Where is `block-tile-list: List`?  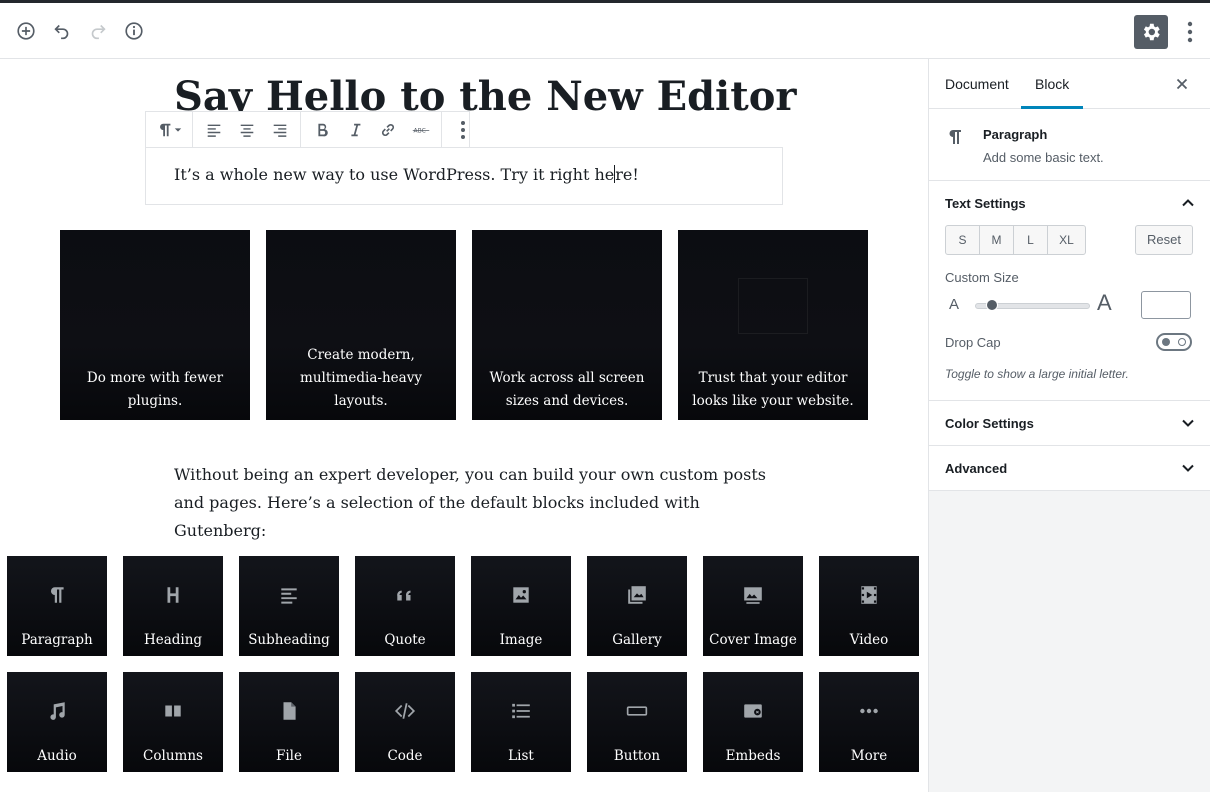
block-tile-list: List is located at coordinates (521, 722).